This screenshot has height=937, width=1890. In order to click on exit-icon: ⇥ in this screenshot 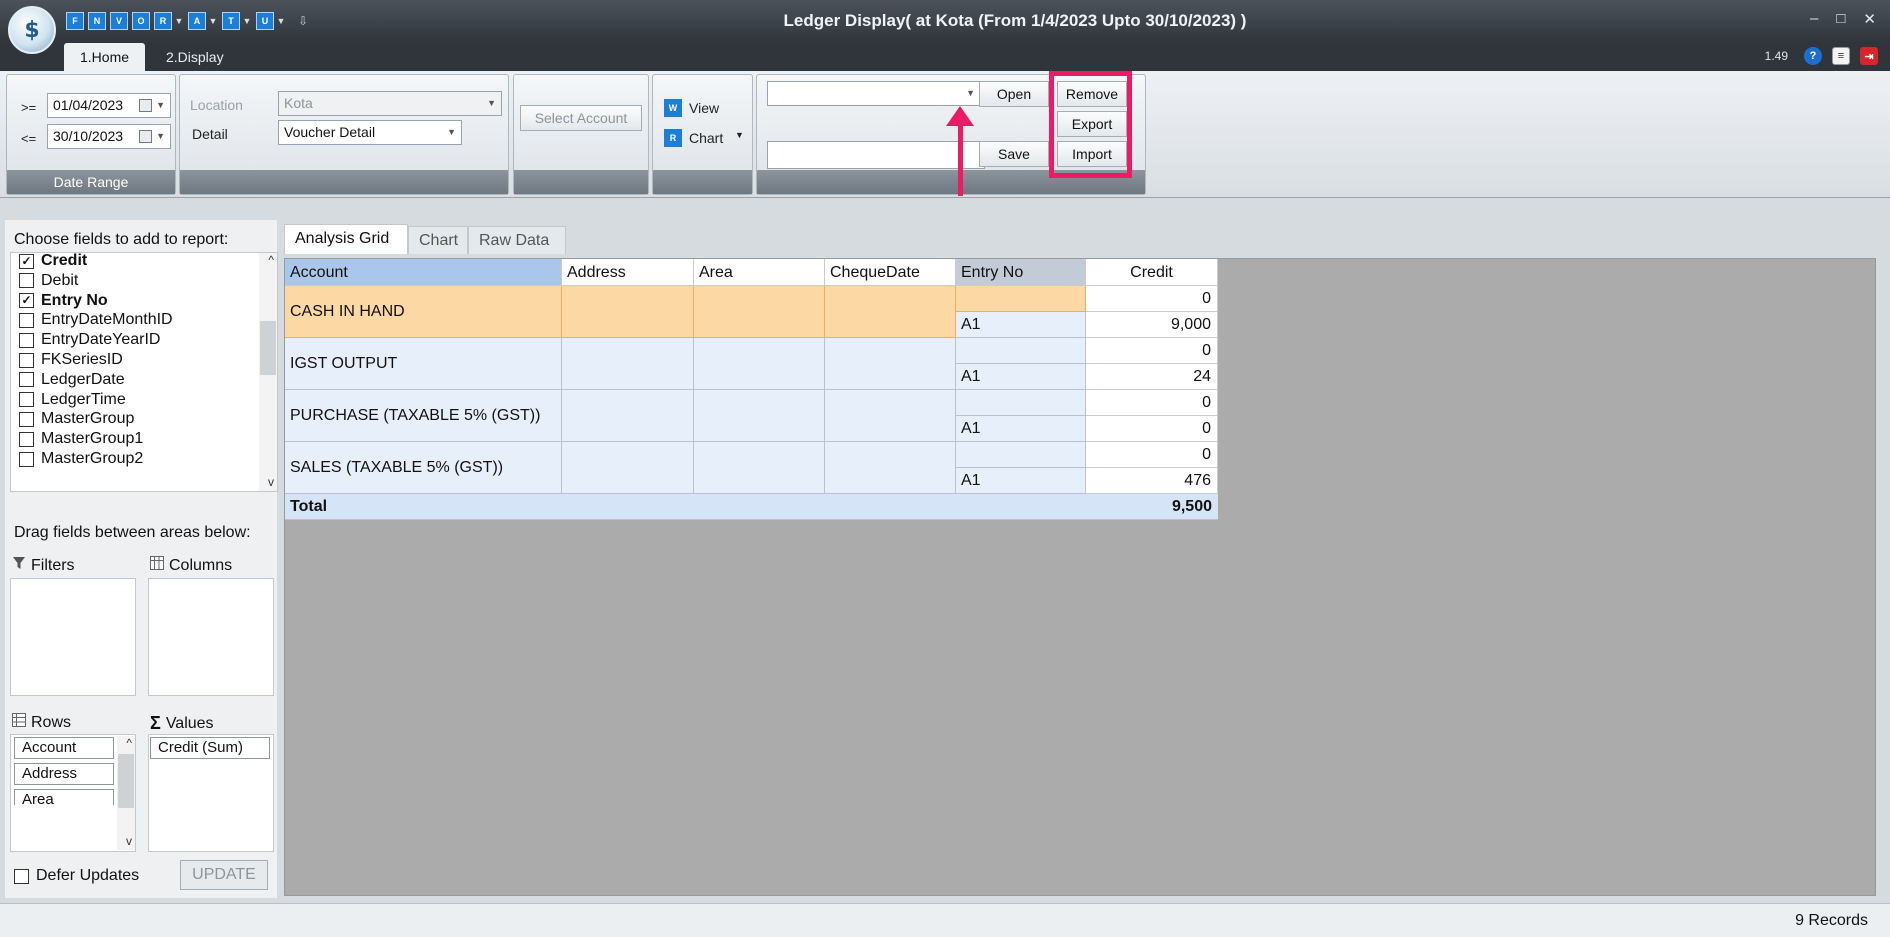, I will do `click(1869, 56)`.